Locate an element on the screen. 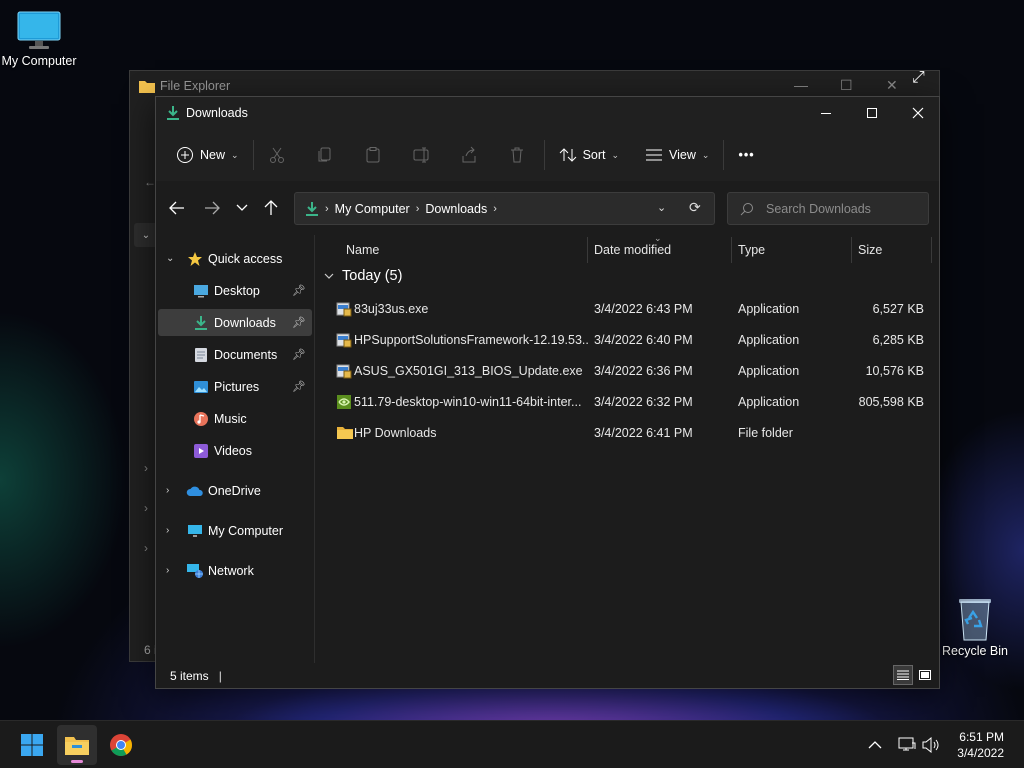  up-button is located at coordinates (271, 208).